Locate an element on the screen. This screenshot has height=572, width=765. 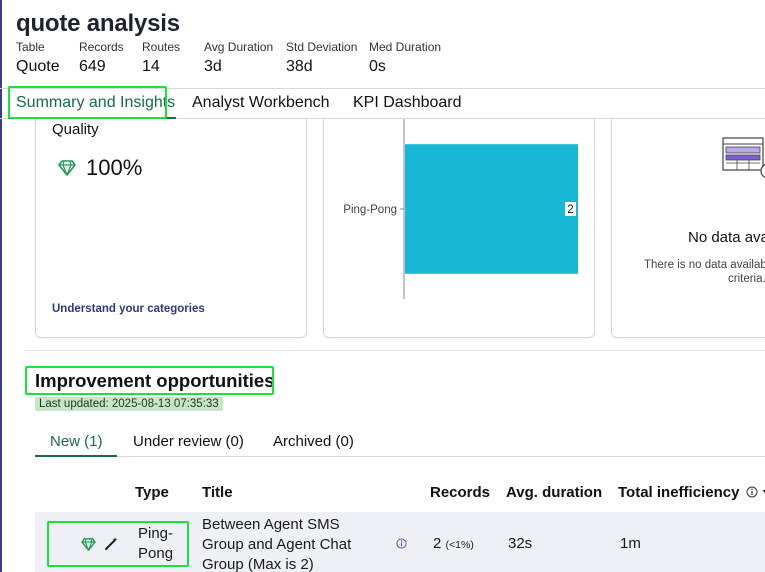
stat-std-deviation: Std Deviation 38d is located at coordinates (327, 58).